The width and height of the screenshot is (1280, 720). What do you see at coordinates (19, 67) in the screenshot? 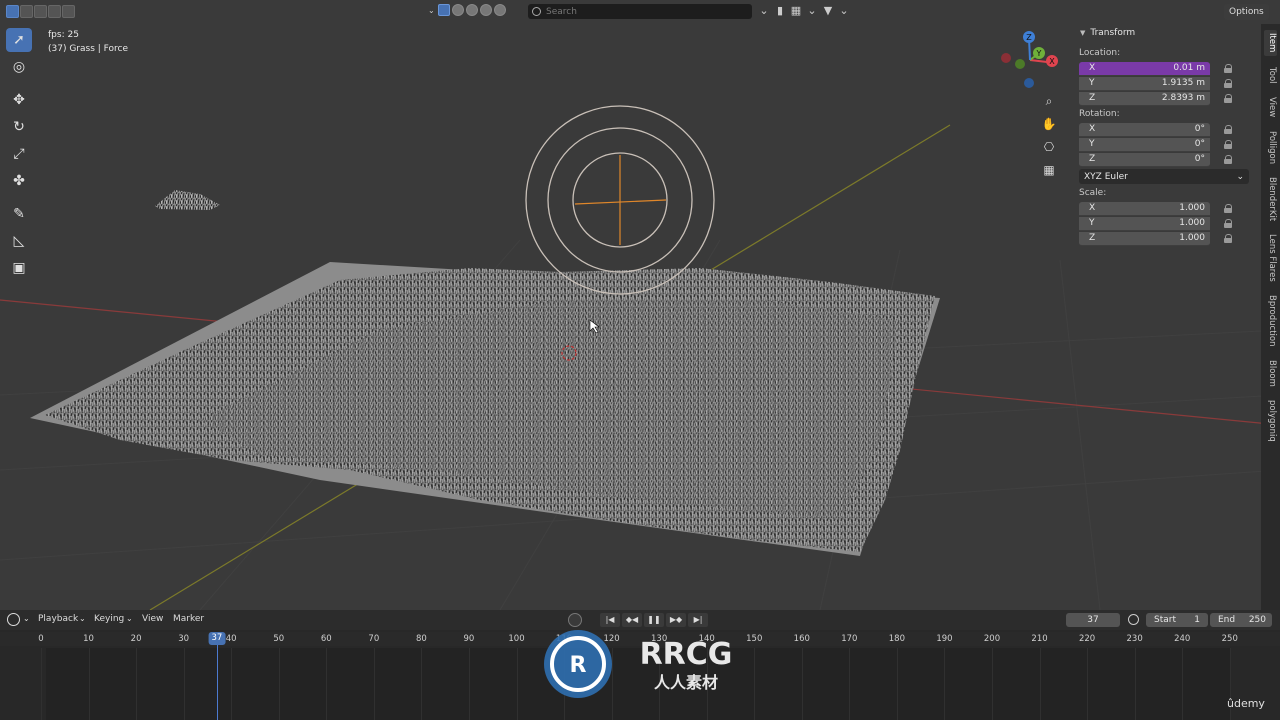
I see `cursor-icon: ◎` at bounding box center [19, 67].